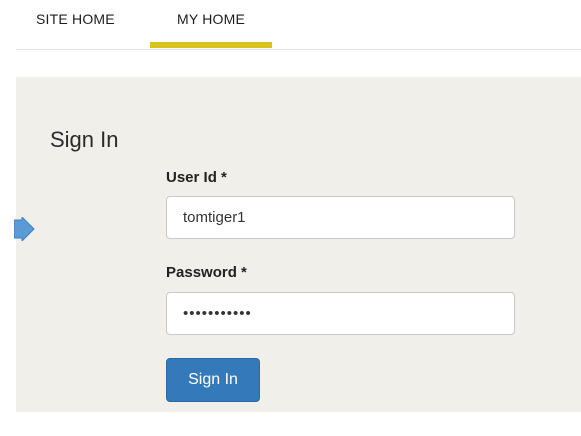 This screenshot has height=436, width=581. I want to click on tab-my-home-label: MY HOME, so click(211, 19).